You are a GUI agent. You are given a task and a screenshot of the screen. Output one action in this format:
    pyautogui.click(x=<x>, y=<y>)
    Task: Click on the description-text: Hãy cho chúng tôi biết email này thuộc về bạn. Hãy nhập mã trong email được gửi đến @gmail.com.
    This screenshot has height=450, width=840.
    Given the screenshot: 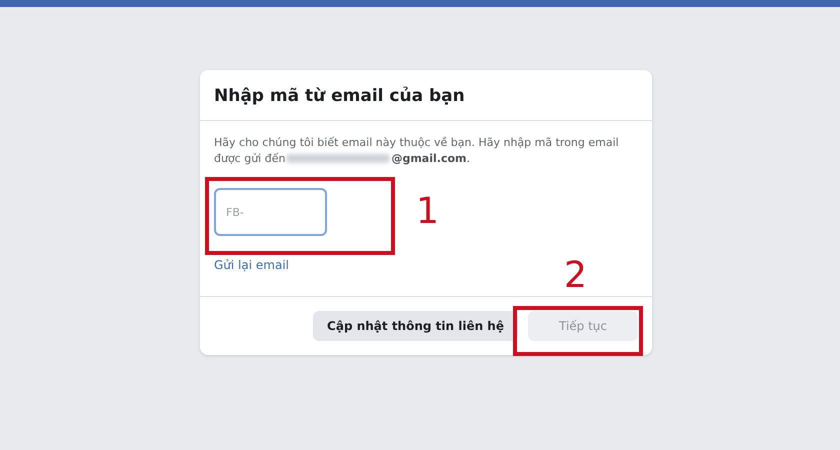 What is the action you would take?
    pyautogui.click(x=416, y=151)
    